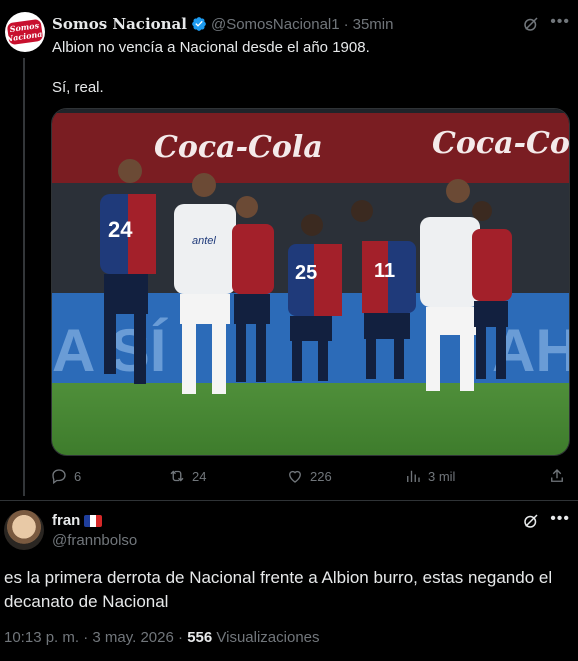  What do you see at coordinates (24, 277) in the screenshot?
I see `thread-line` at bounding box center [24, 277].